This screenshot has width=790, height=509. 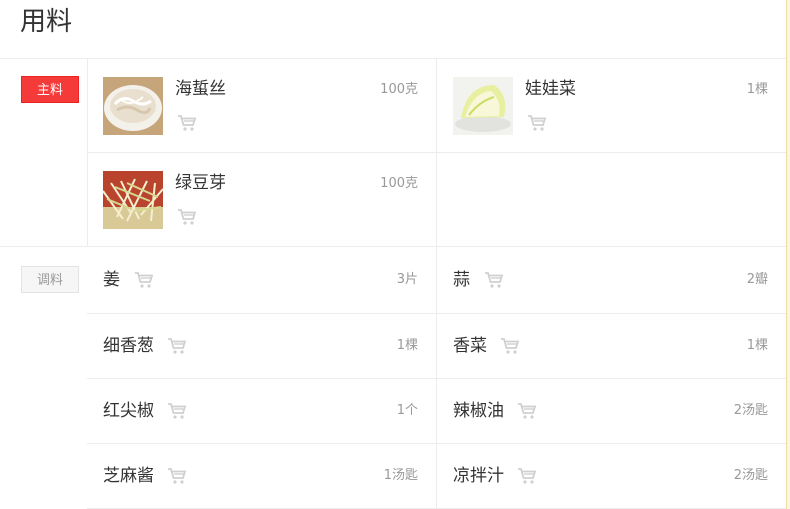 I want to click on seasoning-name: 芝麻酱, so click(x=128, y=476).